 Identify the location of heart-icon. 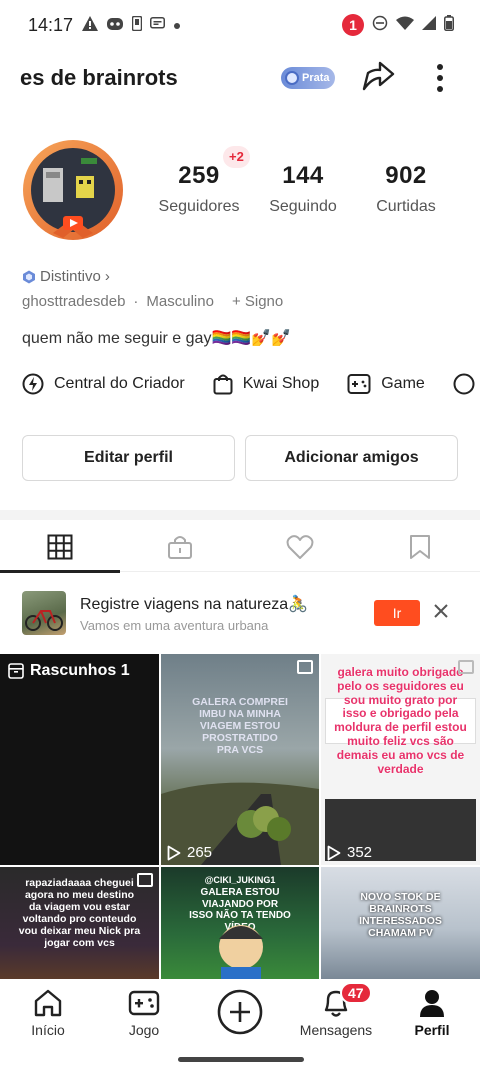
(300, 547).